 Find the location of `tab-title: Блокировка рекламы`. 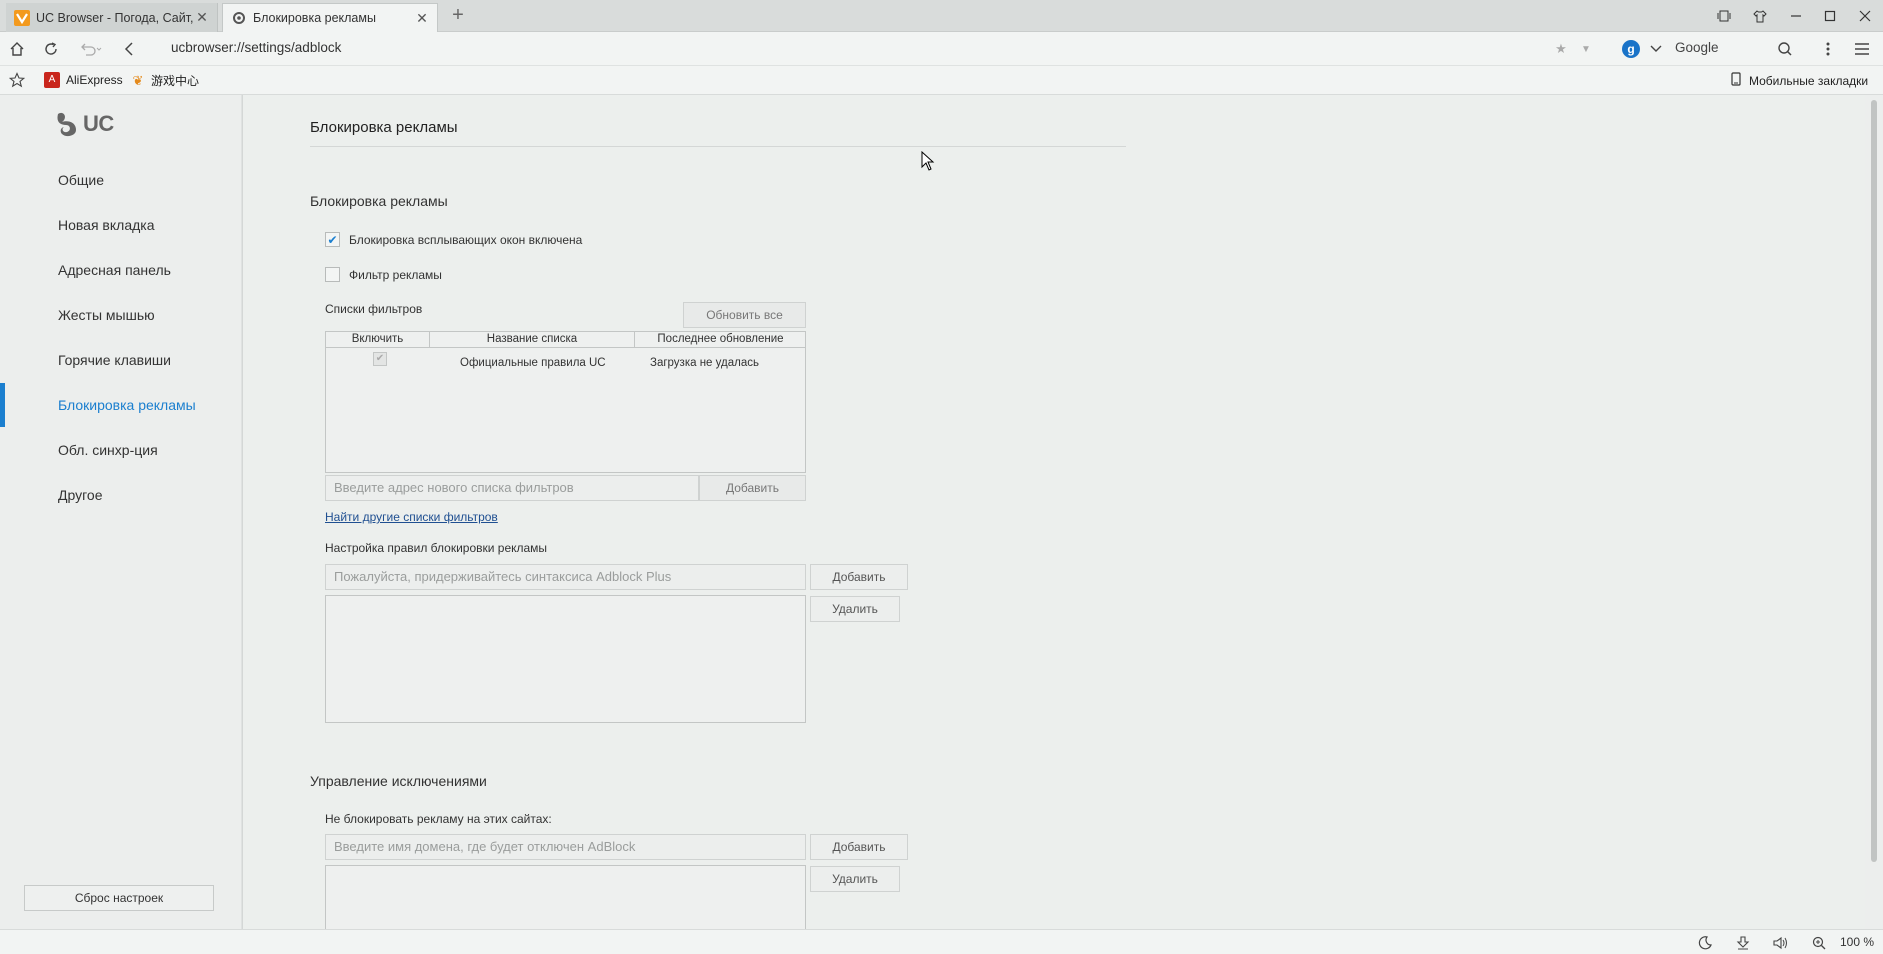

tab-title: Блокировка рекламы is located at coordinates (314, 18).